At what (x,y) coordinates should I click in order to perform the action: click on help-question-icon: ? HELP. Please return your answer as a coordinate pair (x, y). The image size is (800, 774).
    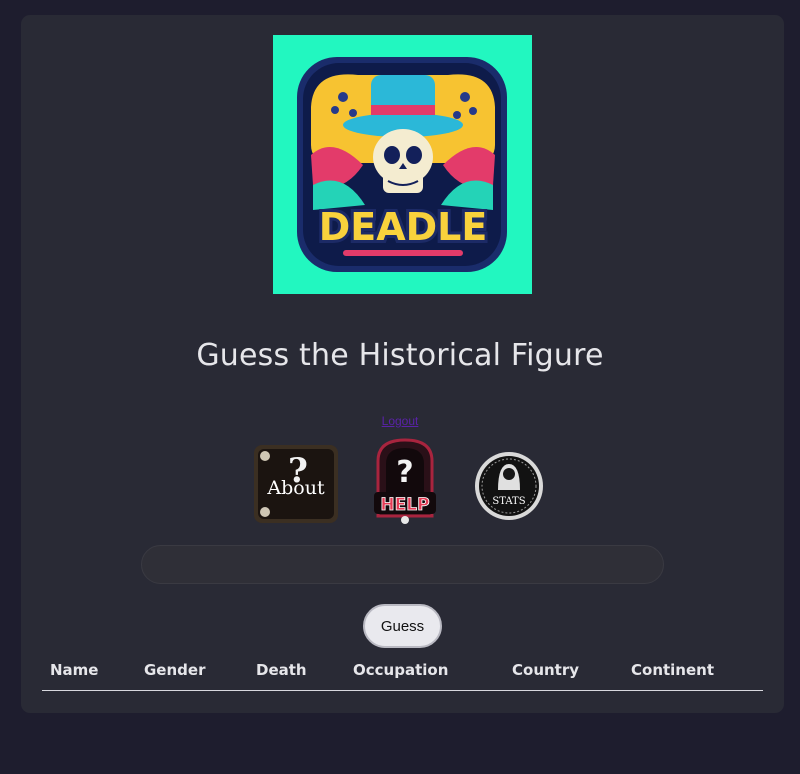
    Looking at the image, I should click on (405, 481).